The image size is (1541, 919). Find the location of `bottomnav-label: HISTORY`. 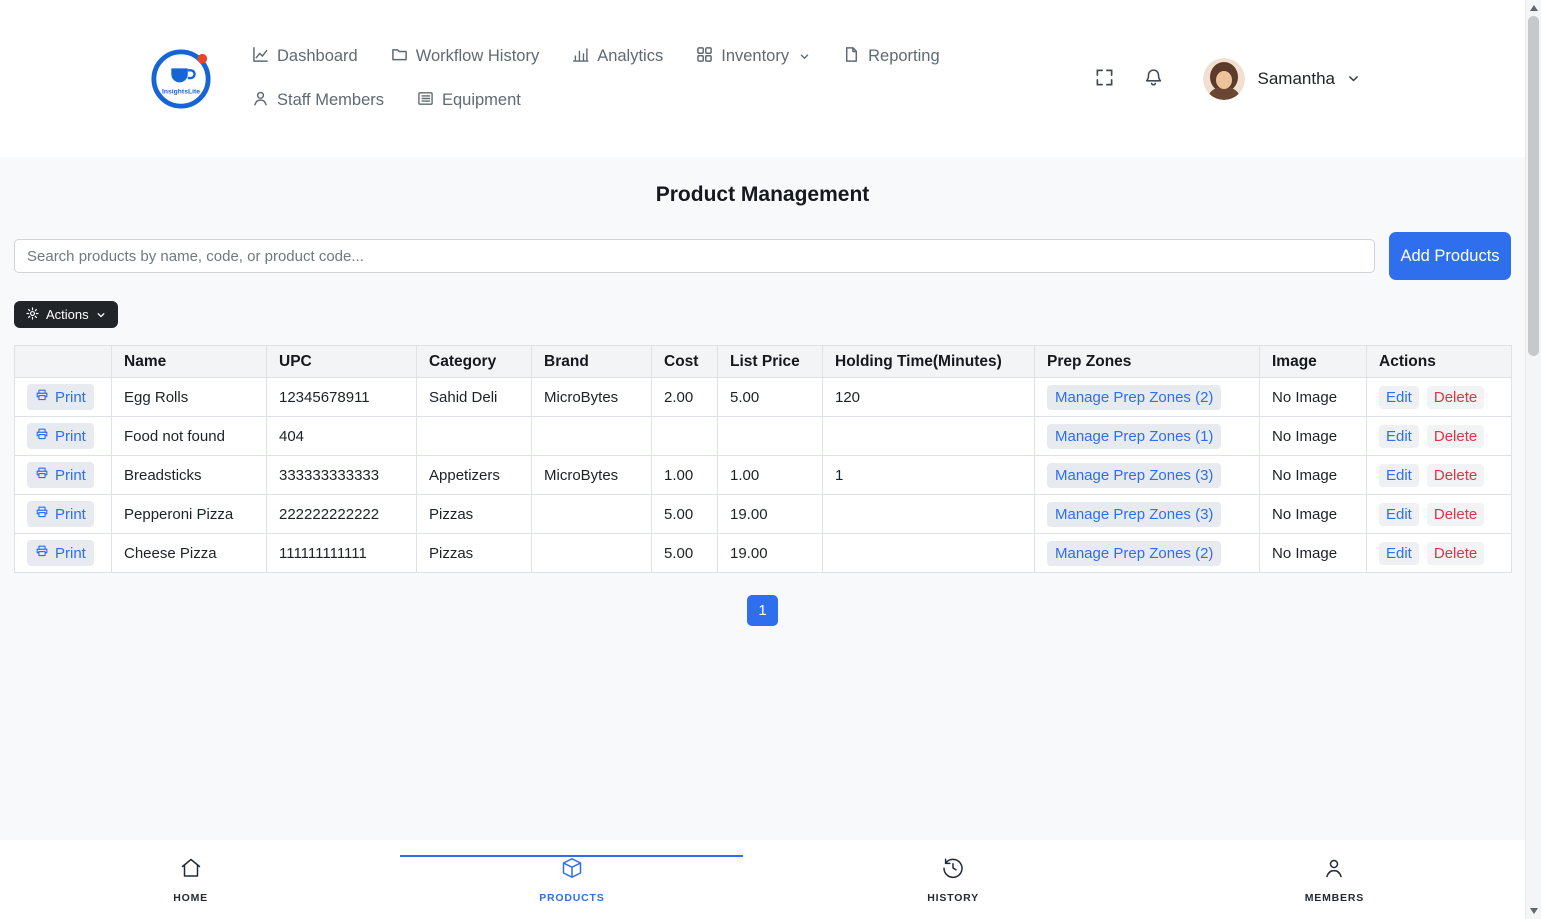

bottomnav-label: HISTORY is located at coordinates (953, 897).